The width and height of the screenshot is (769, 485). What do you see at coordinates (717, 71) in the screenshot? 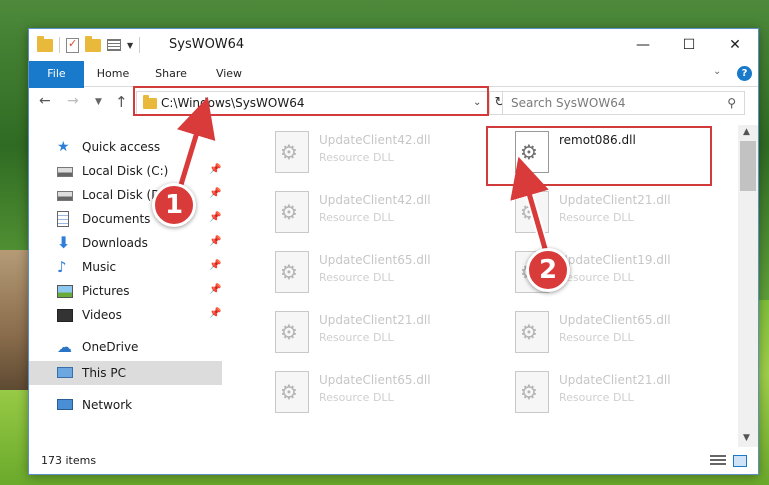
I see `expand-ribbon-icon: ⌄` at bounding box center [717, 71].